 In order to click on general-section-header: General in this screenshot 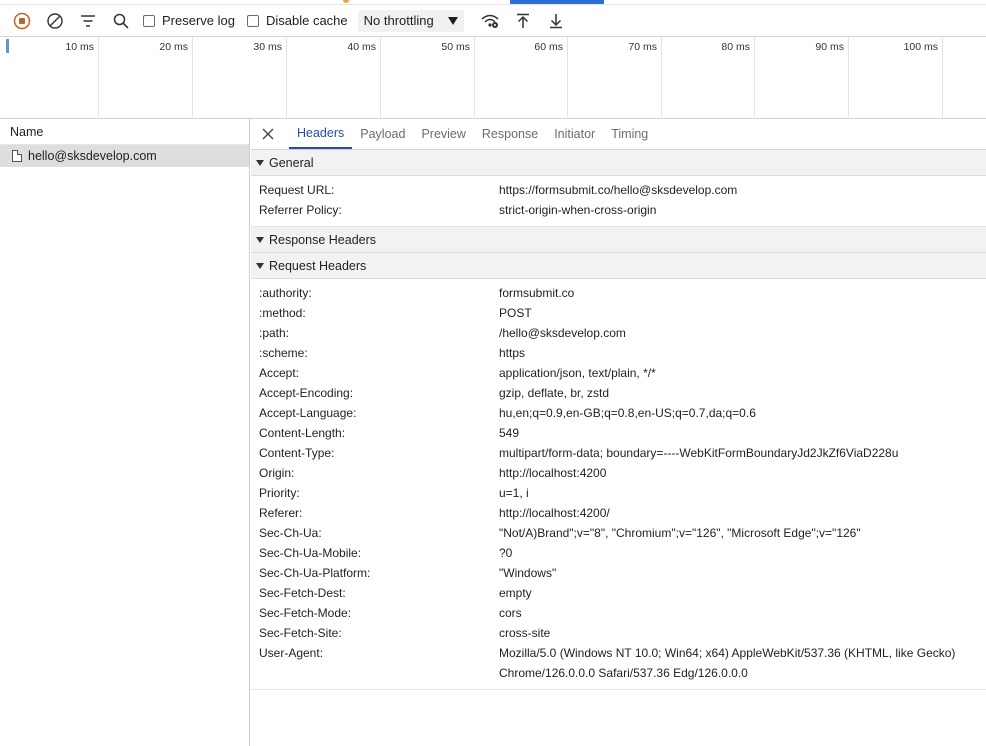, I will do `click(618, 163)`.